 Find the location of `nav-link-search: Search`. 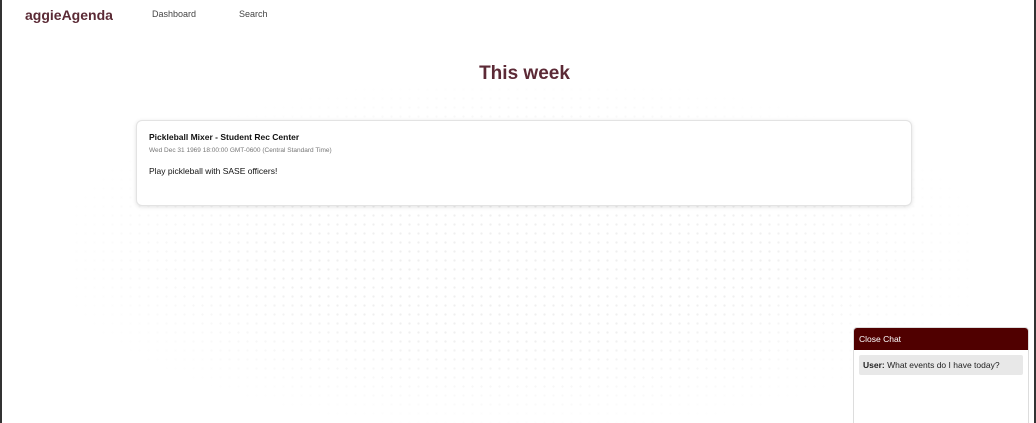

nav-link-search: Search is located at coordinates (253, 14).